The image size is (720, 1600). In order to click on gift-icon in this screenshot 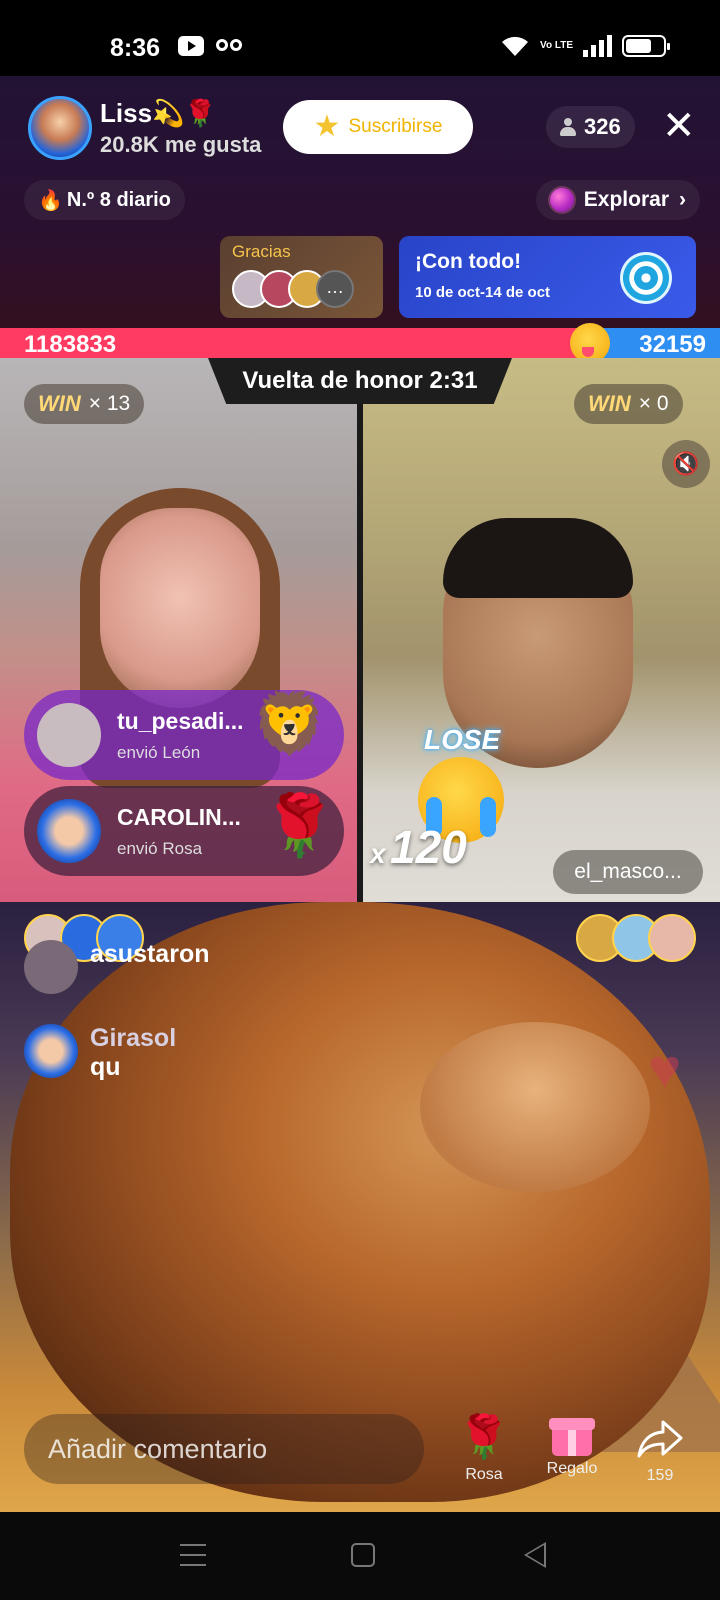, I will do `click(572, 1437)`.